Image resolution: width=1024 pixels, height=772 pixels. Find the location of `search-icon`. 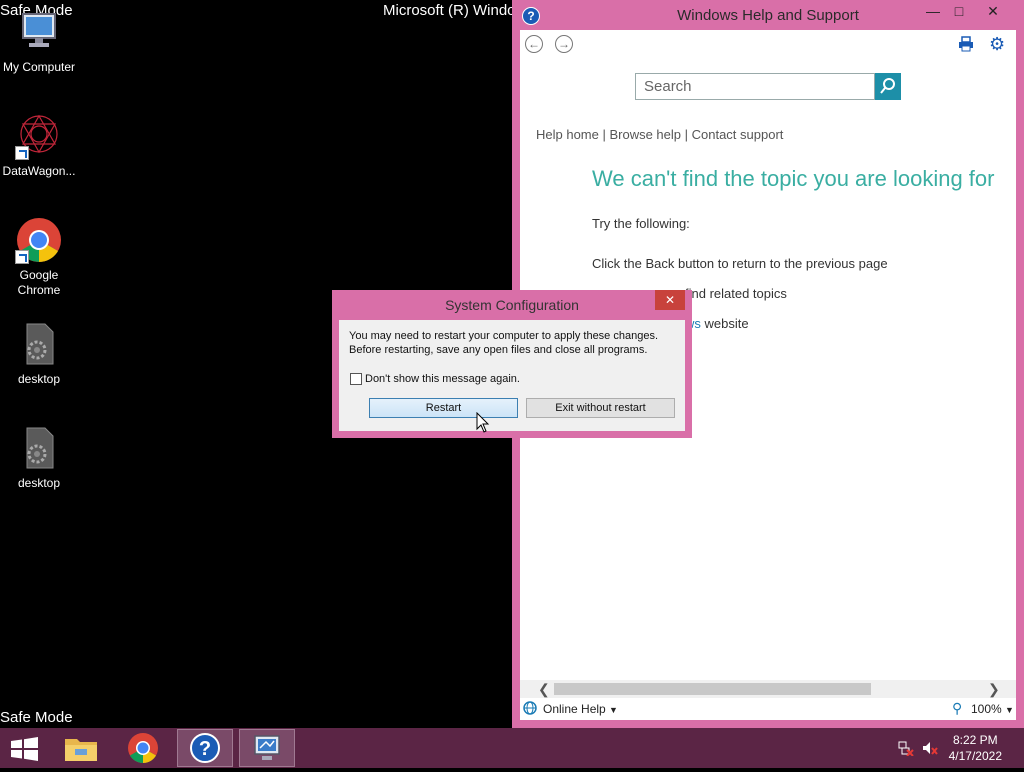

search-icon is located at coordinates (887, 86).